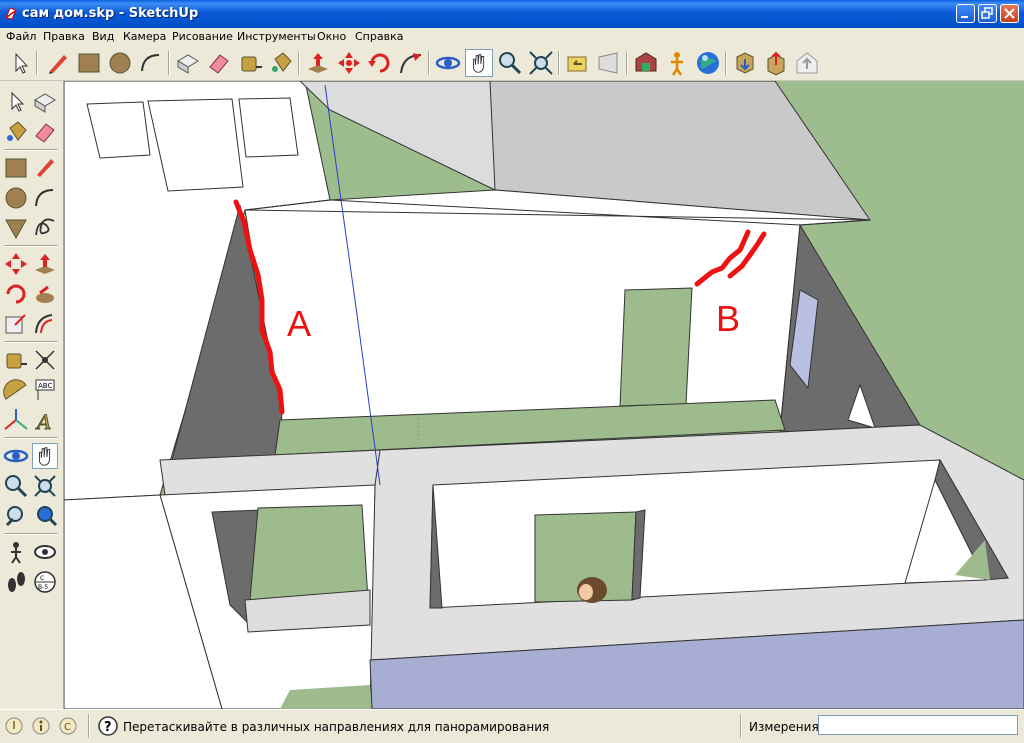  I want to click on share-component-icon, so click(807, 63).